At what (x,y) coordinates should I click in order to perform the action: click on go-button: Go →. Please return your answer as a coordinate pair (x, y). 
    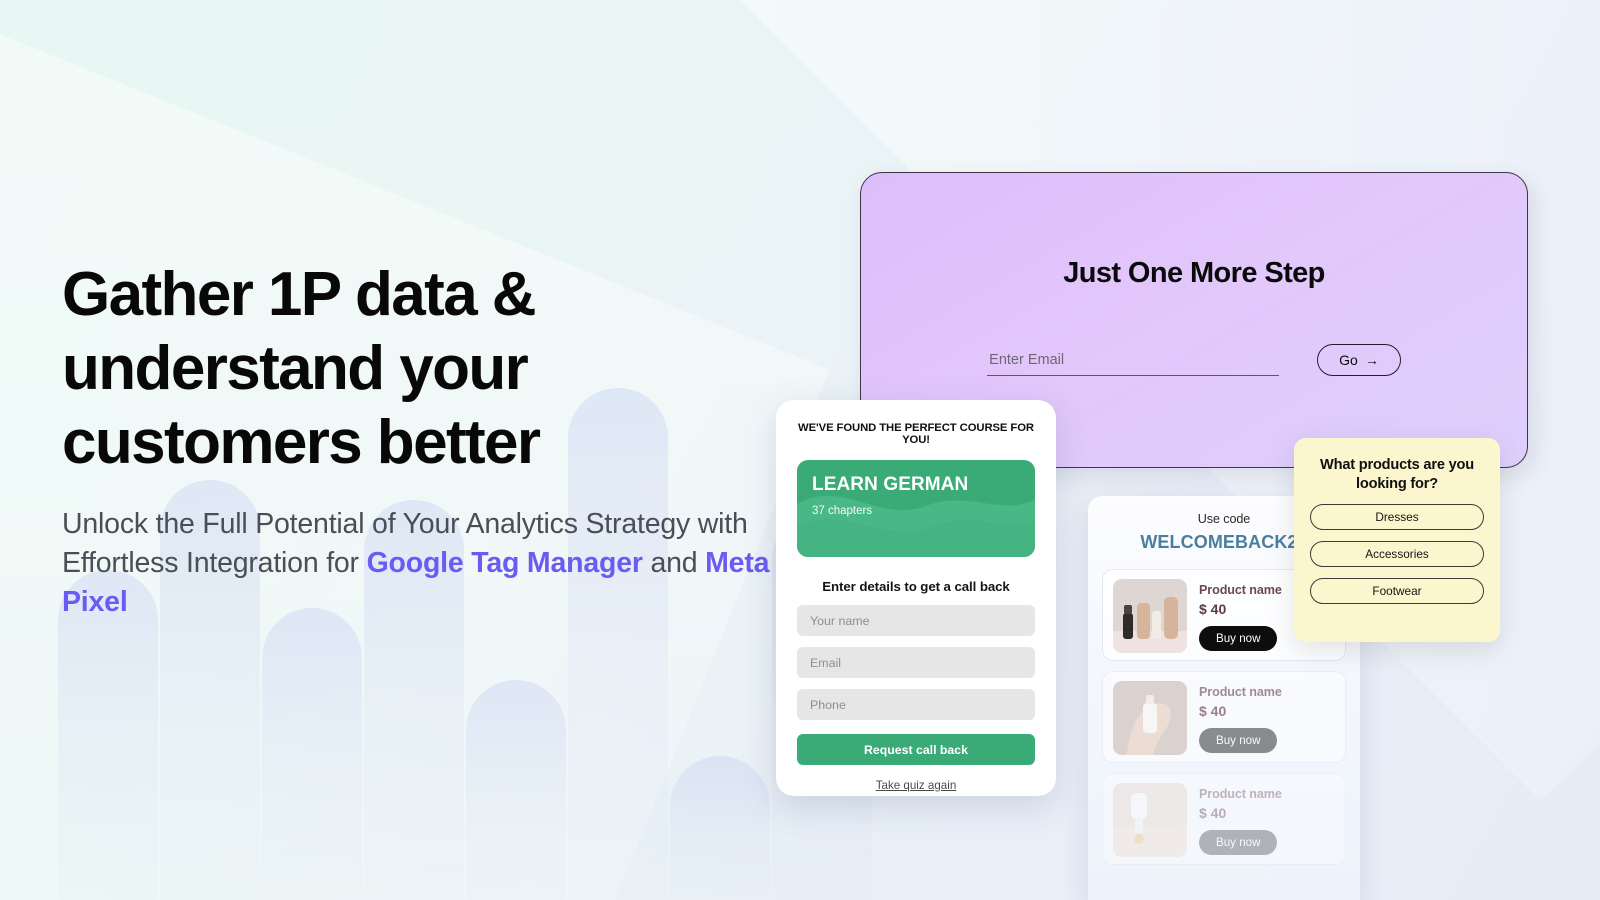
    Looking at the image, I should click on (1359, 360).